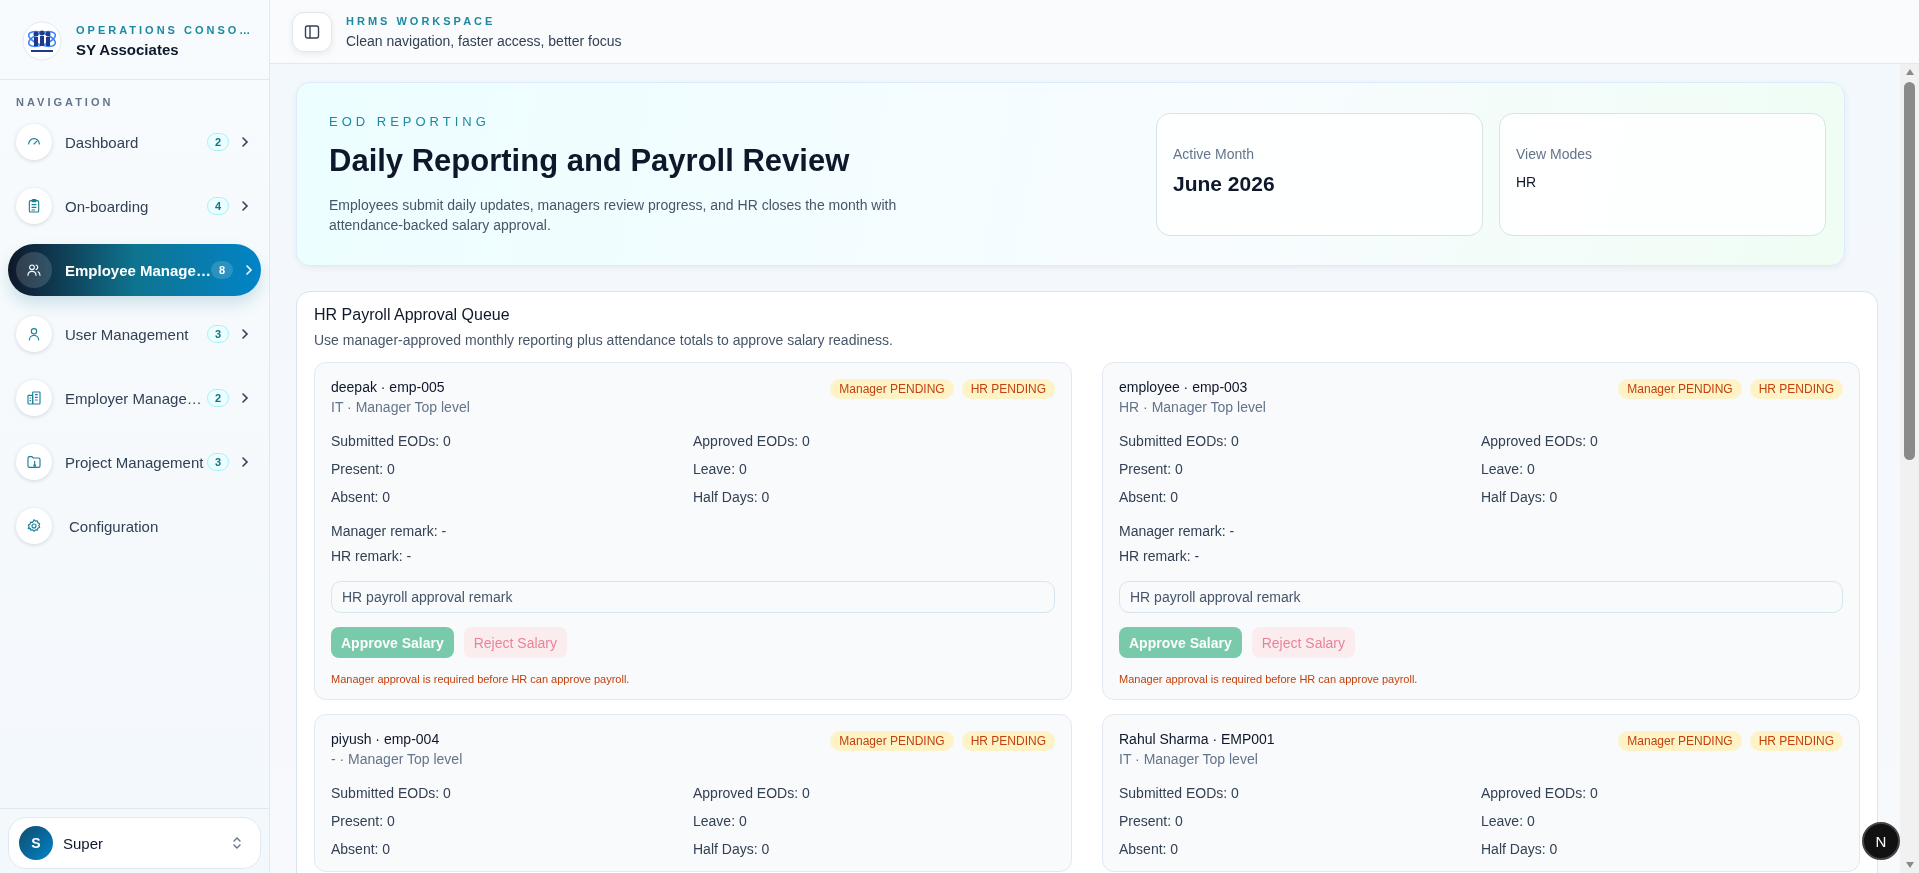 The height and width of the screenshot is (873, 1919). What do you see at coordinates (237, 843) in the screenshot?
I see `chevron-up-down-icon` at bounding box center [237, 843].